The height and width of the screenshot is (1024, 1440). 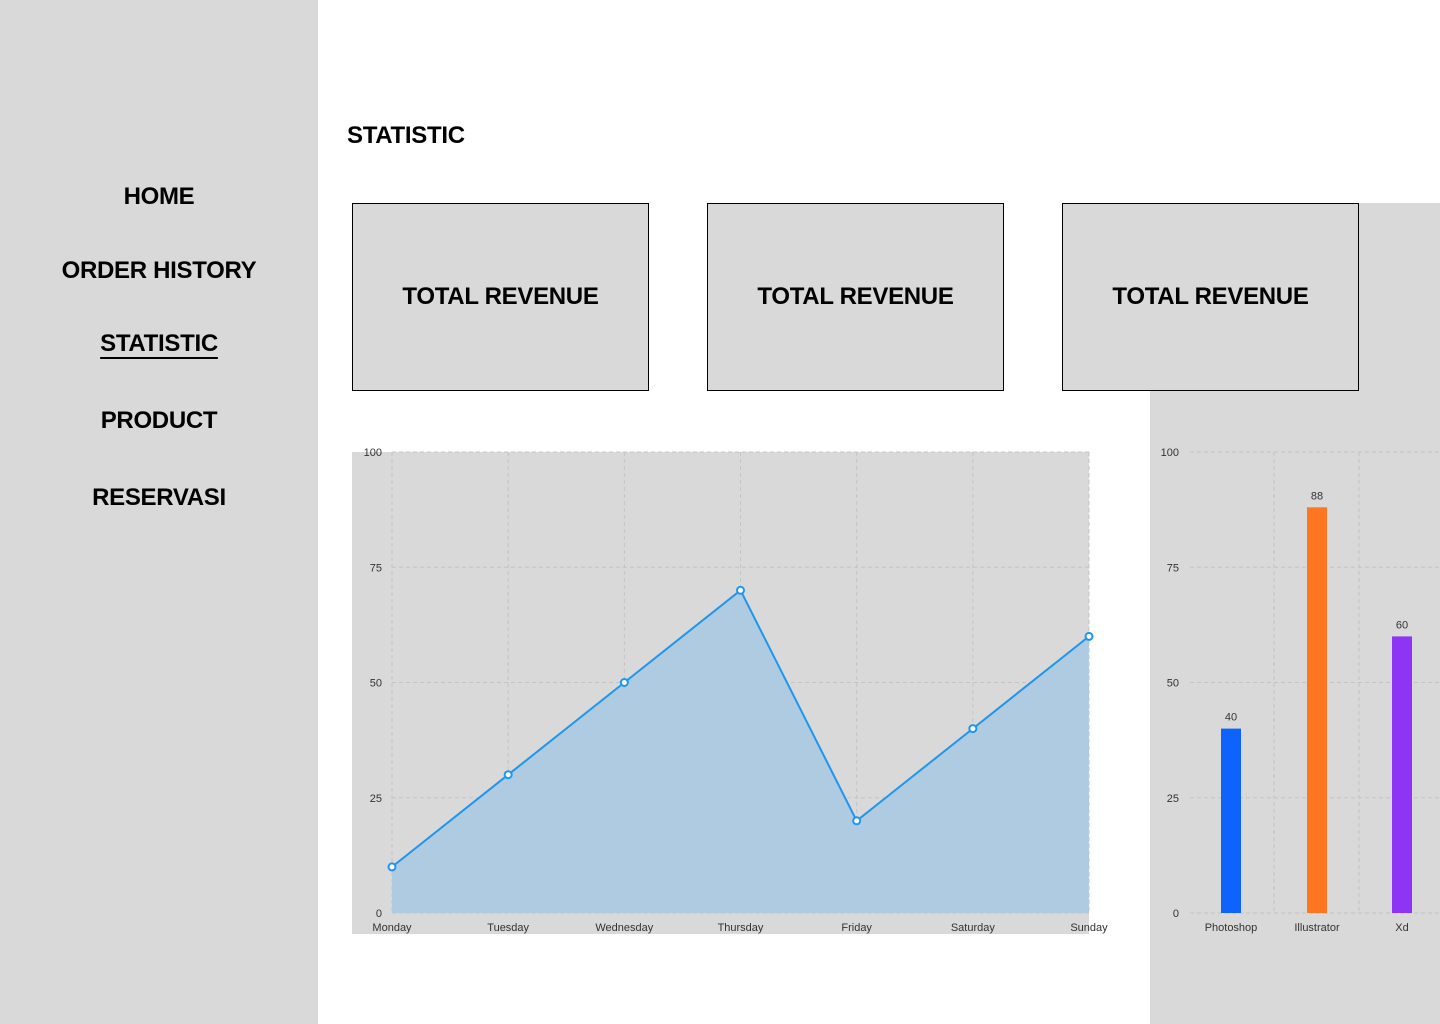 I want to click on sidebar-item-label: PRODUCT, so click(x=159, y=420).